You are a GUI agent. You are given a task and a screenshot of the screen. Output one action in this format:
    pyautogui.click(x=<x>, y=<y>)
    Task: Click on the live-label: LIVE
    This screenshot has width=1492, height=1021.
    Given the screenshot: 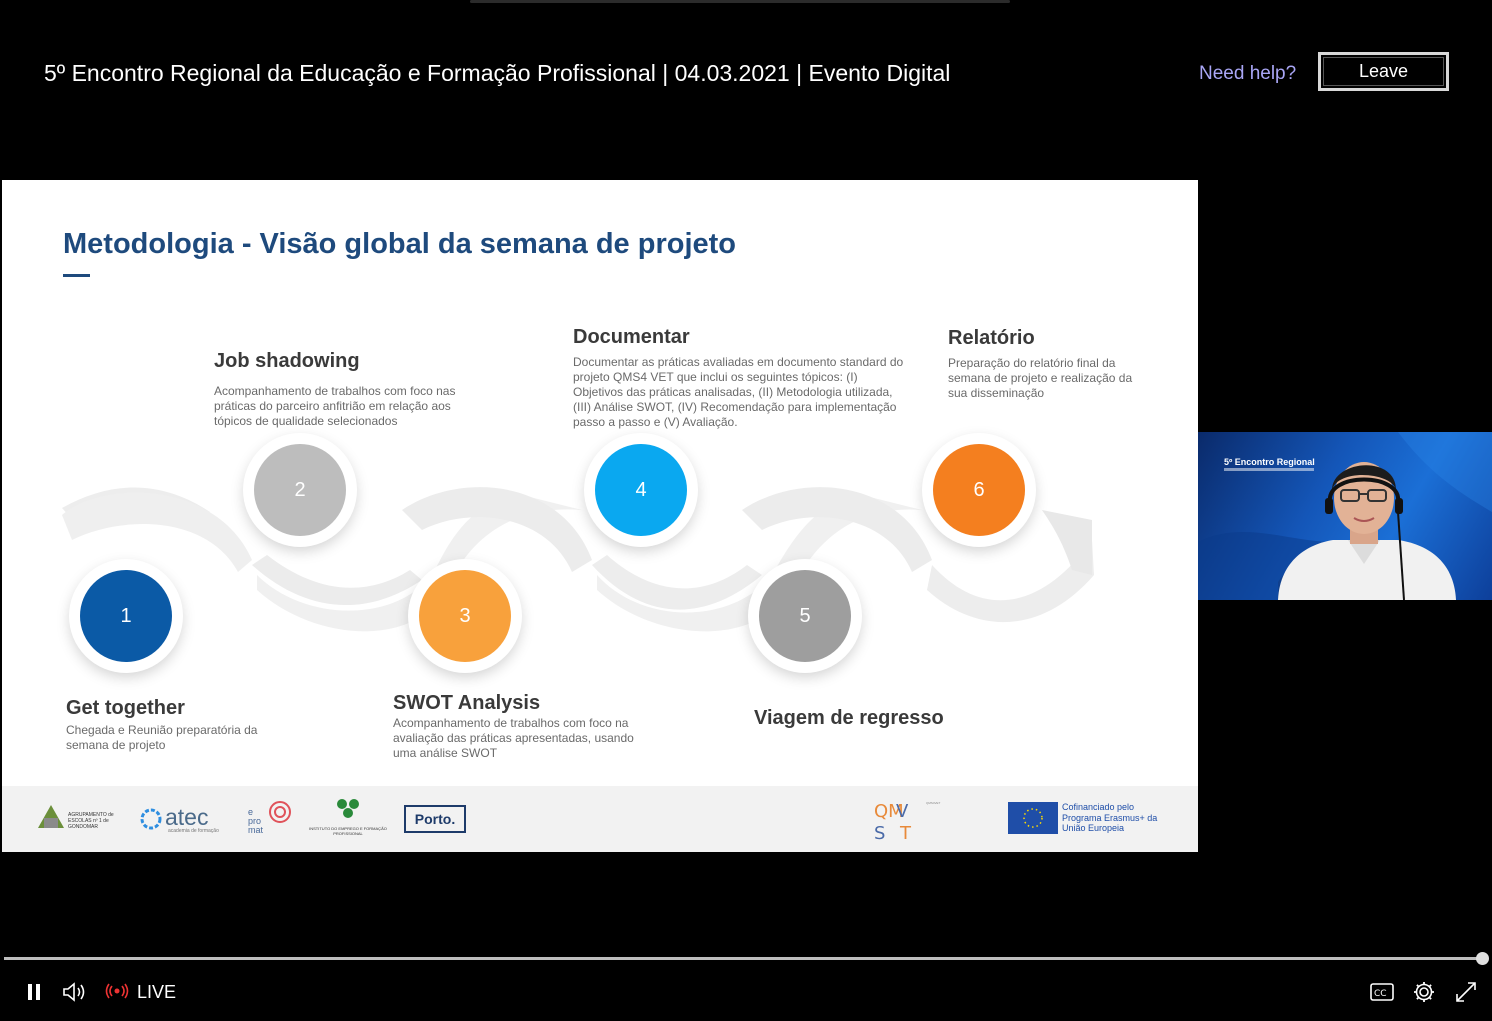 What is the action you would take?
    pyautogui.click(x=157, y=992)
    